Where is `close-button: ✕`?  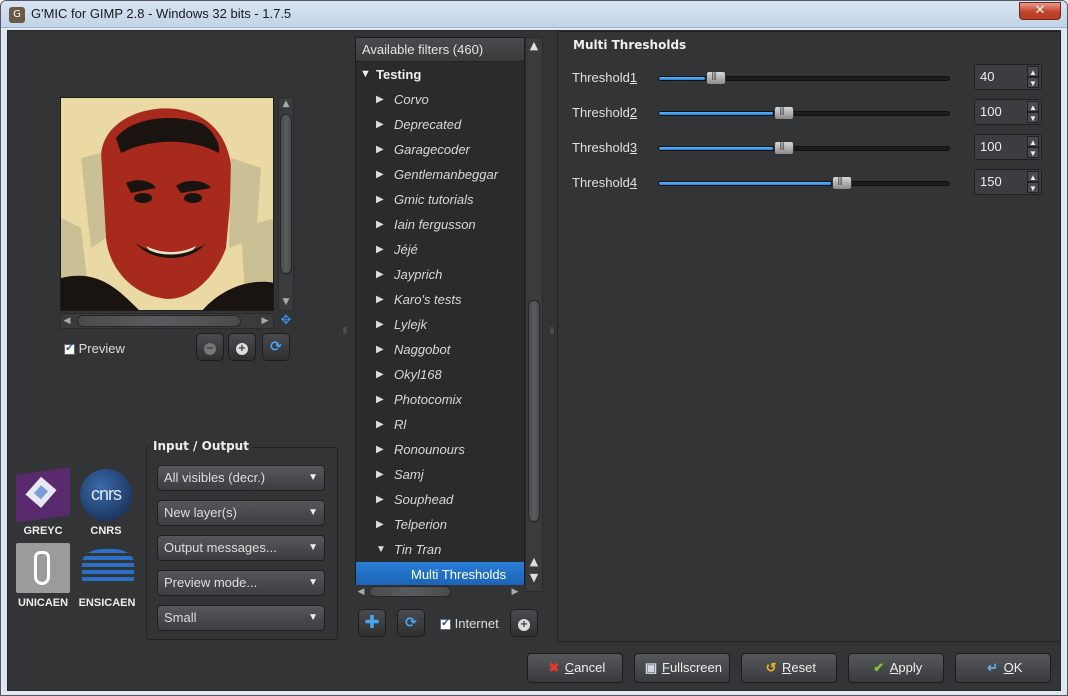 close-button: ✕ is located at coordinates (1040, 11).